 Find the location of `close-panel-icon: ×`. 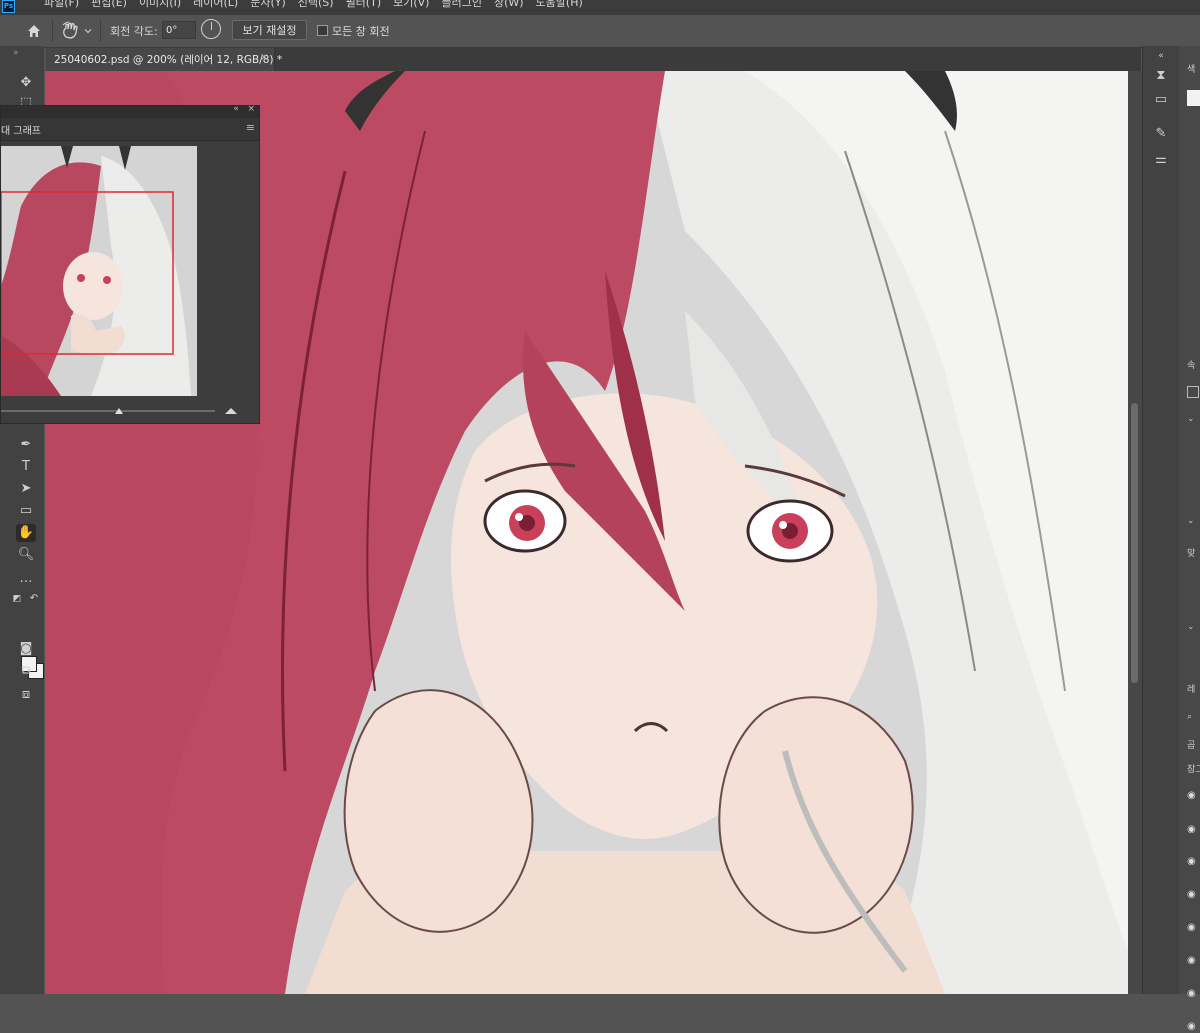

close-panel-icon: × is located at coordinates (251, 109).